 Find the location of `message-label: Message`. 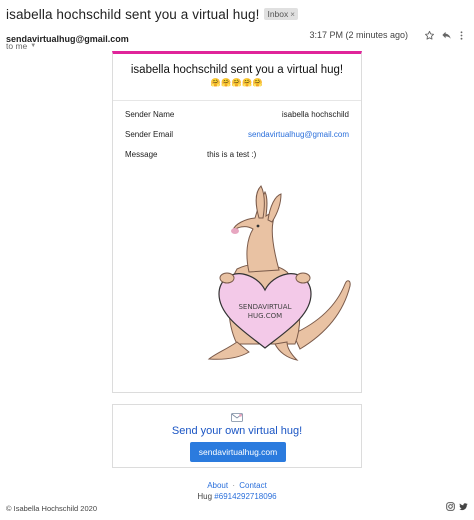

message-label: Message is located at coordinates (141, 154).